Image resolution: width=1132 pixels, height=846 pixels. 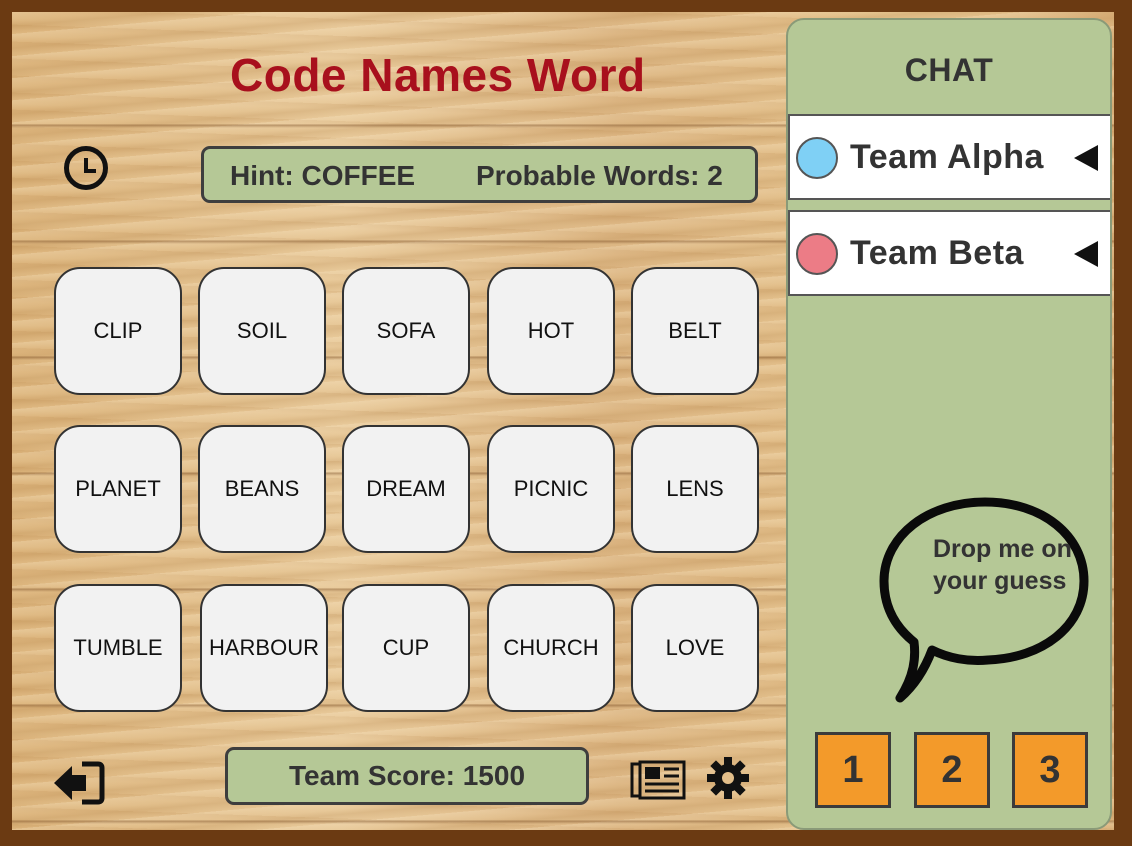 What do you see at coordinates (551, 331) in the screenshot?
I see `word-card: HOT` at bounding box center [551, 331].